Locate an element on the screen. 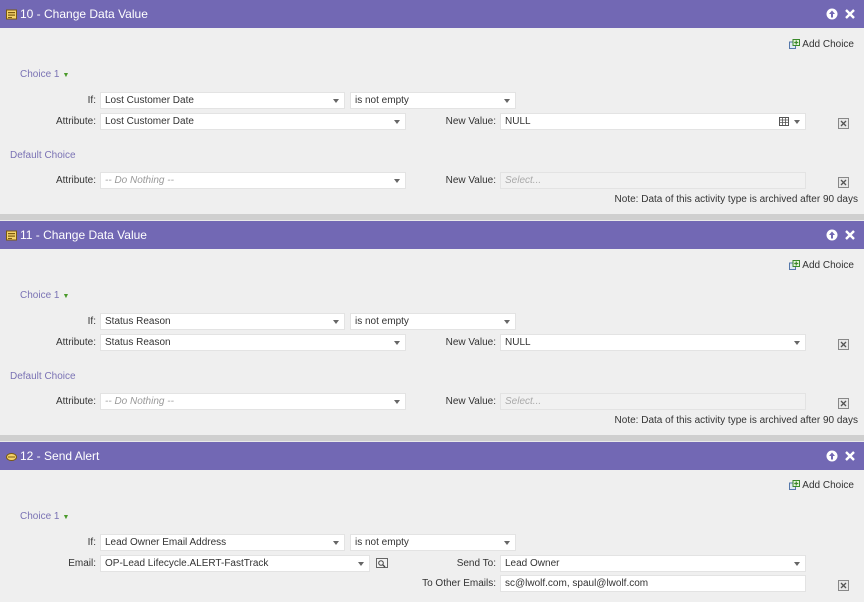 Image resolution: width=864 pixels, height=602 pixels. other-emails-label: To Other Emails: is located at coordinates (459, 583).